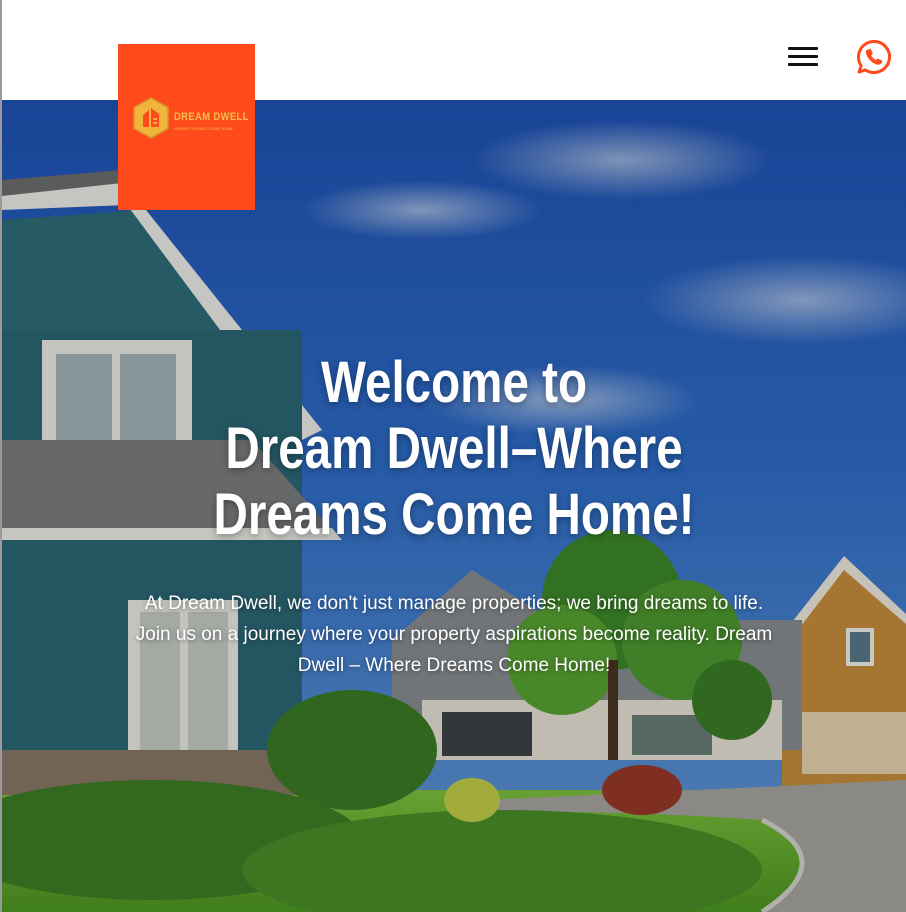 The image size is (906, 912). I want to click on whatsapp-button, so click(874, 57).